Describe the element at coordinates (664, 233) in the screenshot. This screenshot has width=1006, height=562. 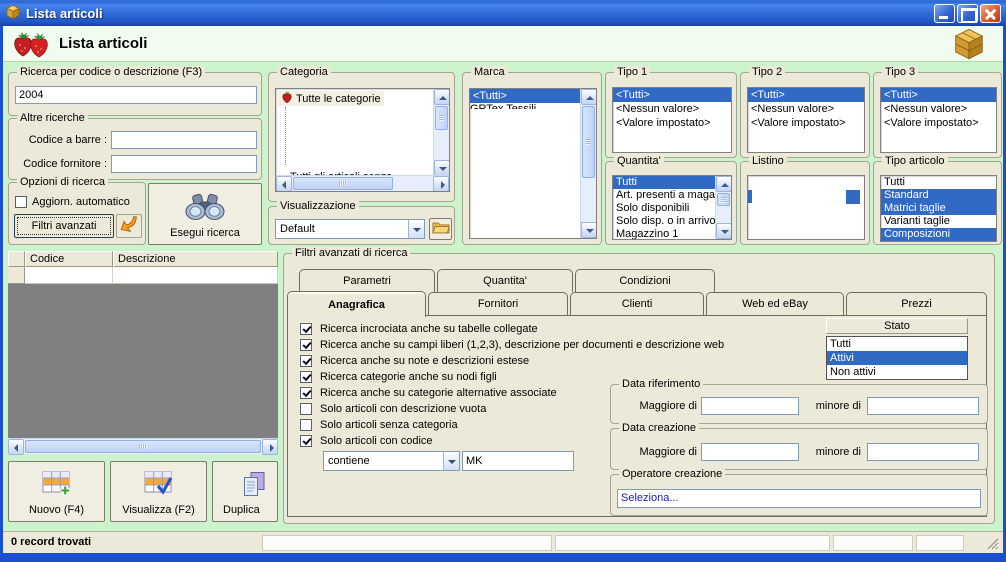
I see `list-item: Magazzino 1` at that location.